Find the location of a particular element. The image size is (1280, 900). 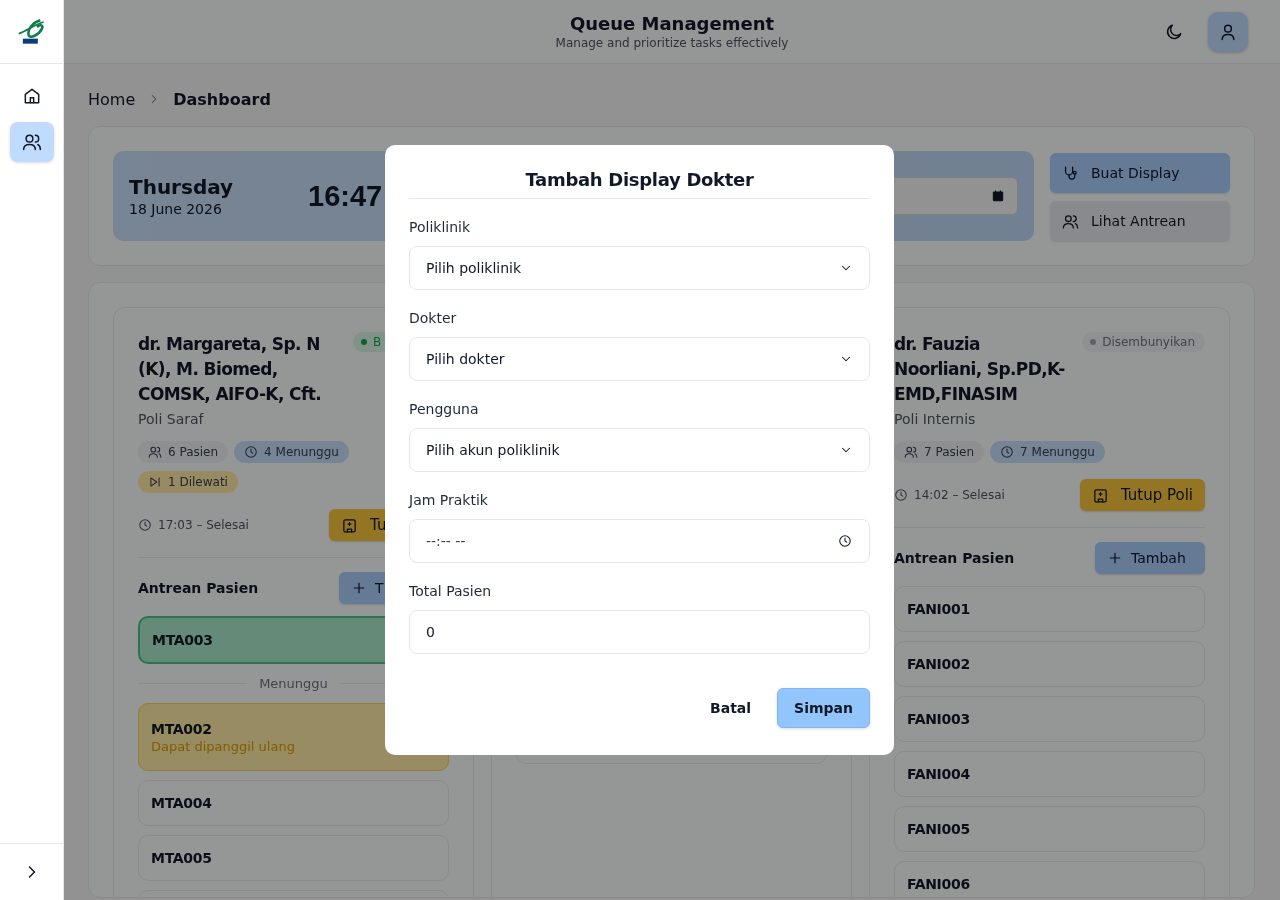

profile-button is located at coordinates (1228, 32).